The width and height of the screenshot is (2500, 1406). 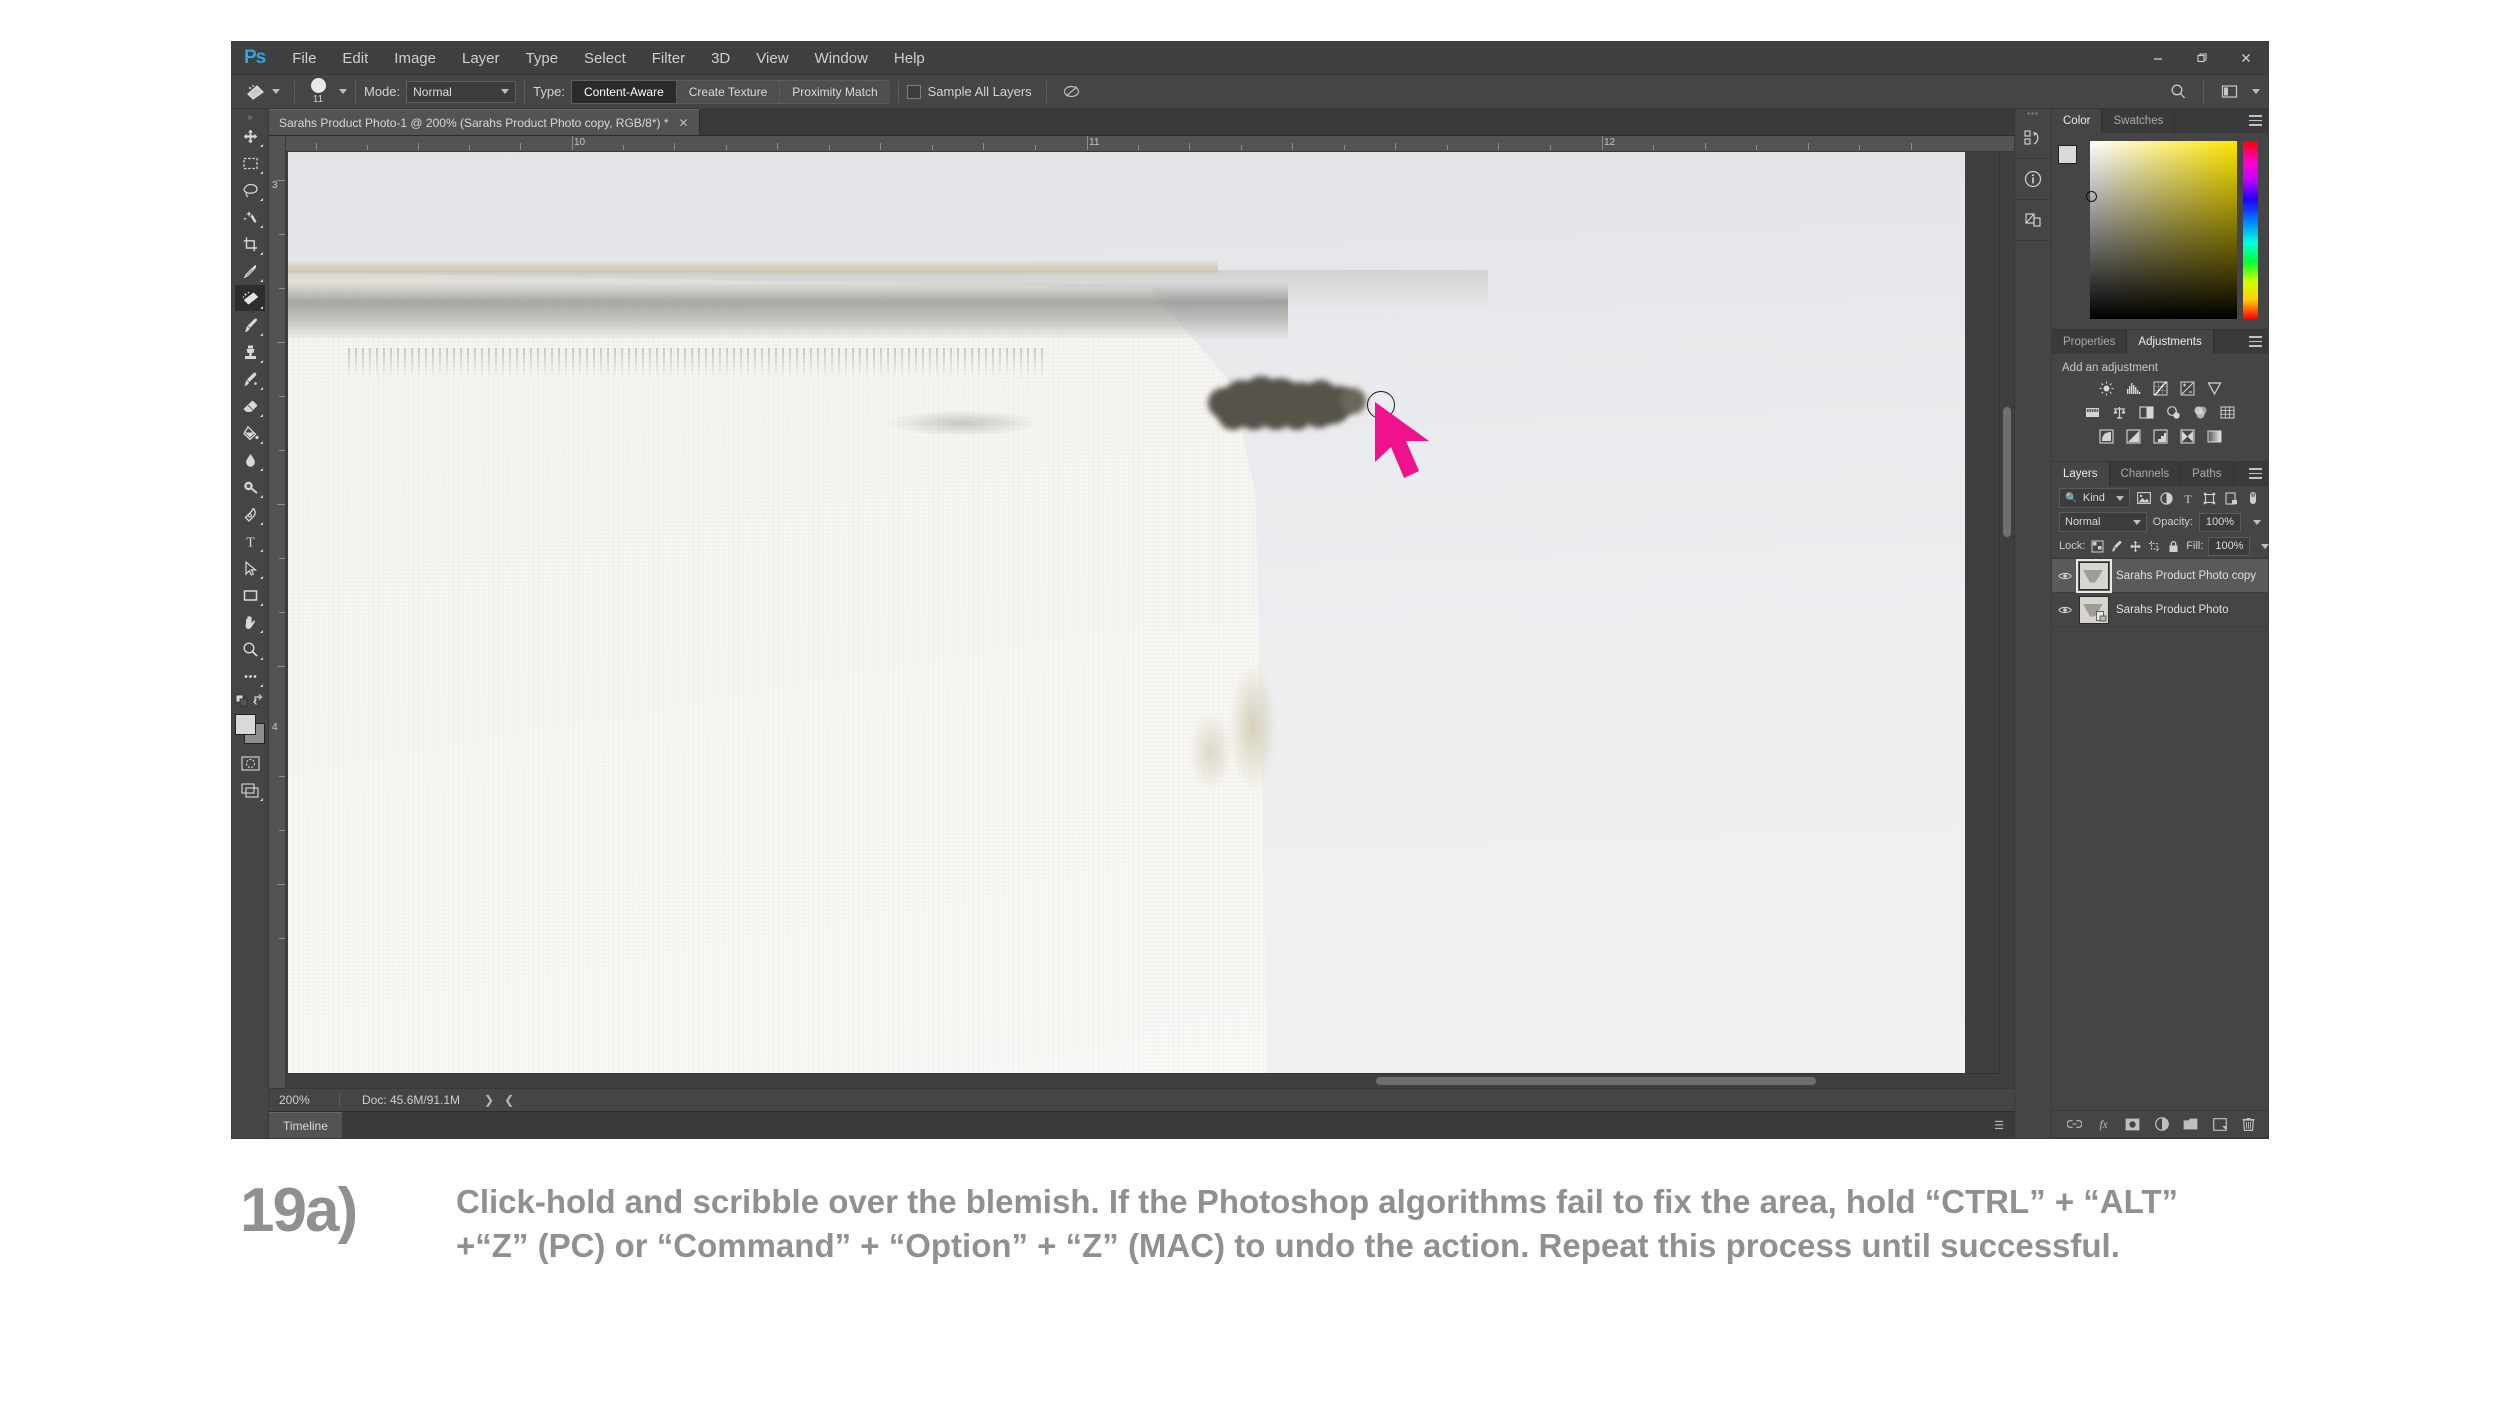 What do you see at coordinates (250, 379) in the screenshot?
I see `history-brush-tool` at bounding box center [250, 379].